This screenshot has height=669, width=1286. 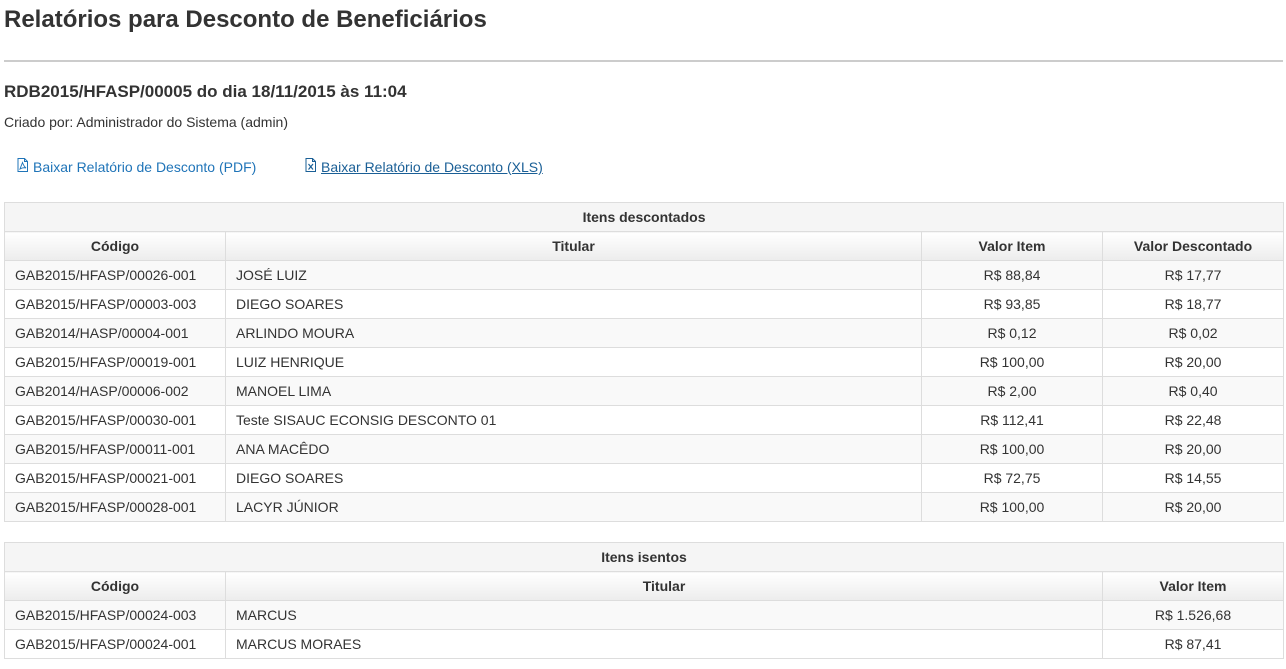 What do you see at coordinates (115, 420) in the screenshot?
I see `table-cell: GAB2015/HFASP/00030-001` at bounding box center [115, 420].